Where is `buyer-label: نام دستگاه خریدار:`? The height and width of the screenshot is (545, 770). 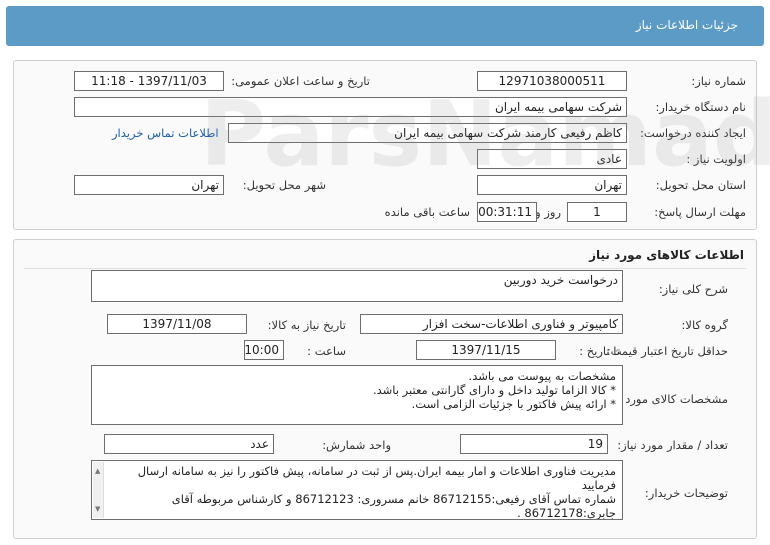 buyer-label: نام دستگاه خریدار: is located at coordinates (700, 107).